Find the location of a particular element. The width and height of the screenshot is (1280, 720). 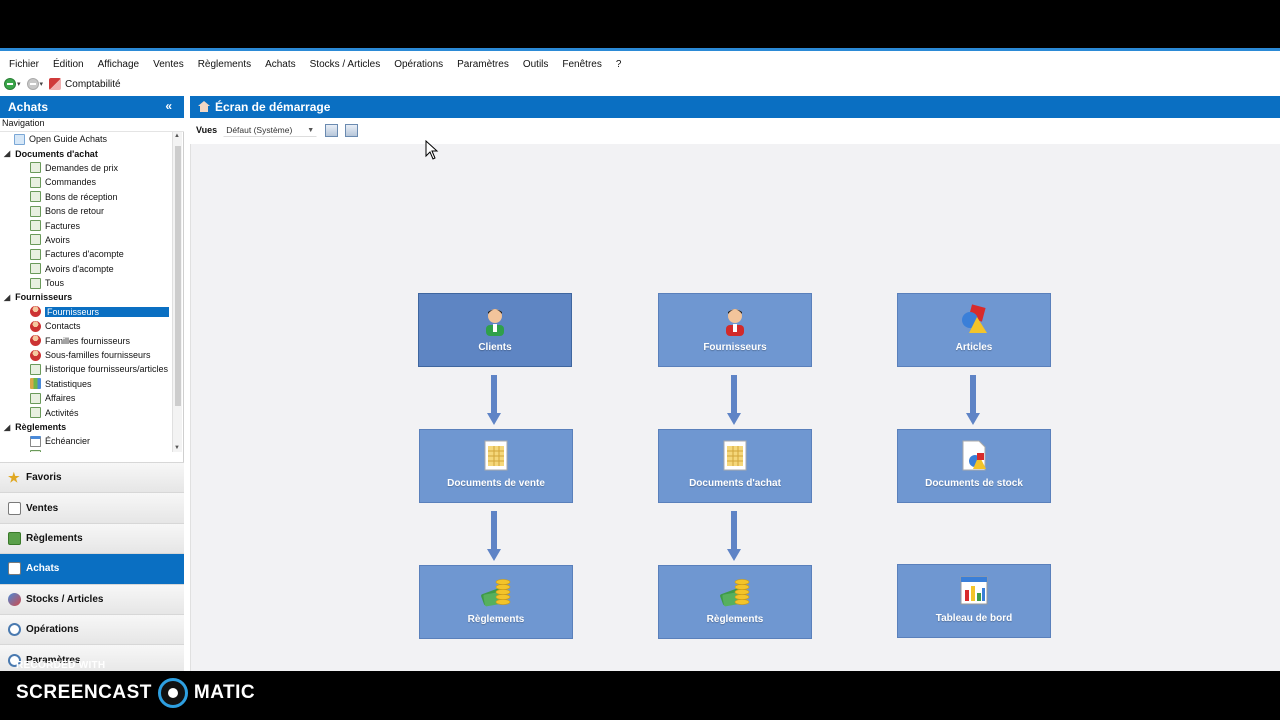

tree-item-label: Avoirs d'acompte is located at coordinates (79, 268).